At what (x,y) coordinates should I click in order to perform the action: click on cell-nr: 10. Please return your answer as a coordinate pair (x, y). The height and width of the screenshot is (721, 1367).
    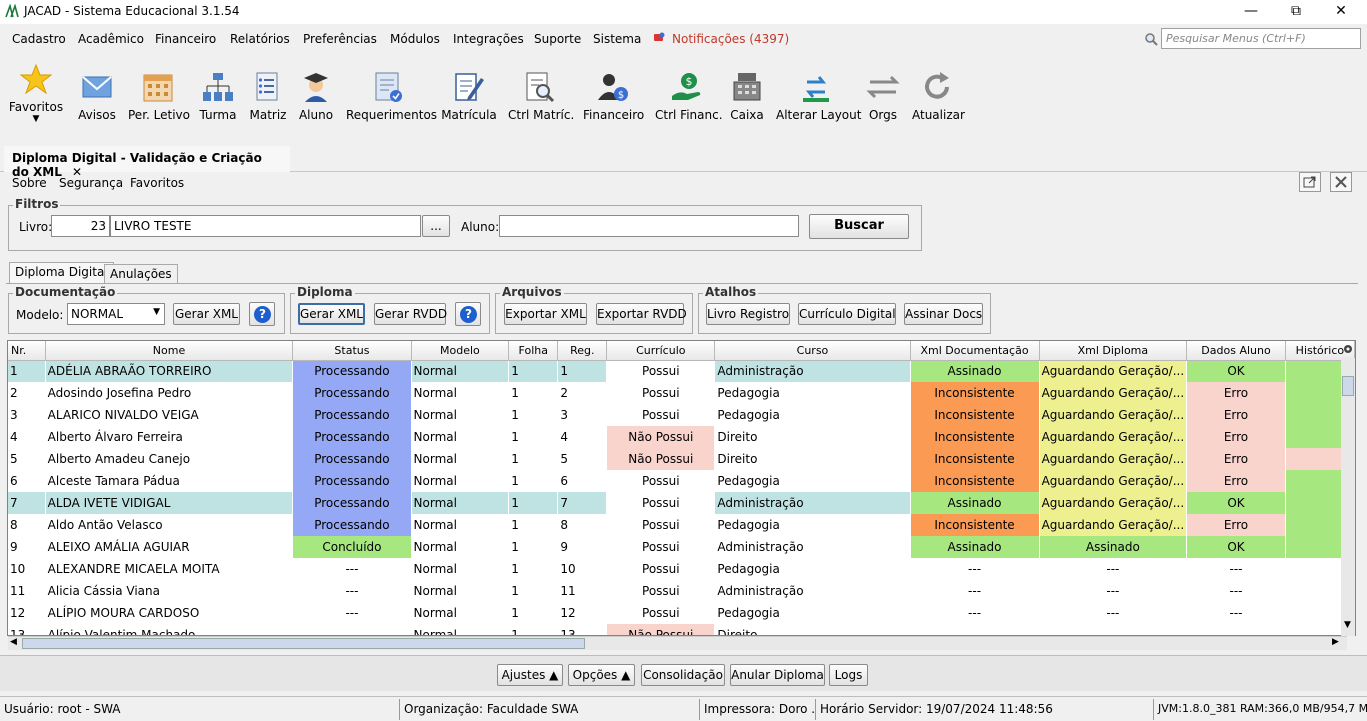
    Looking at the image, I should click on (27, 569).